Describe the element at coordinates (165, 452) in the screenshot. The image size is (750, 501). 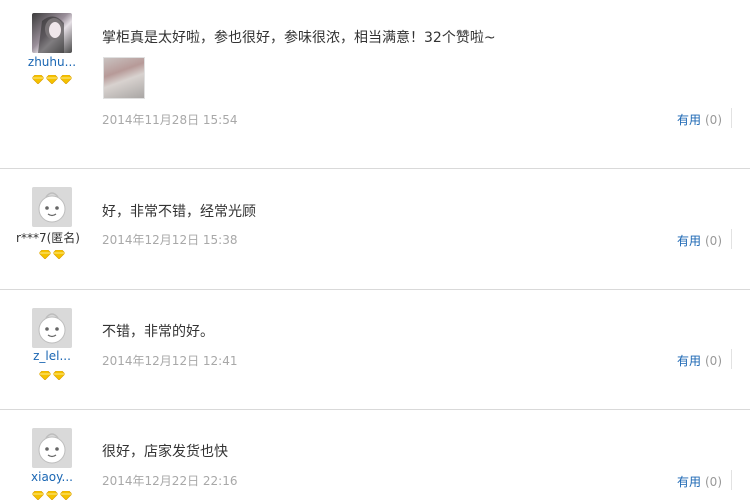
I see `review-text: 很好，店家发货也快` at that location.